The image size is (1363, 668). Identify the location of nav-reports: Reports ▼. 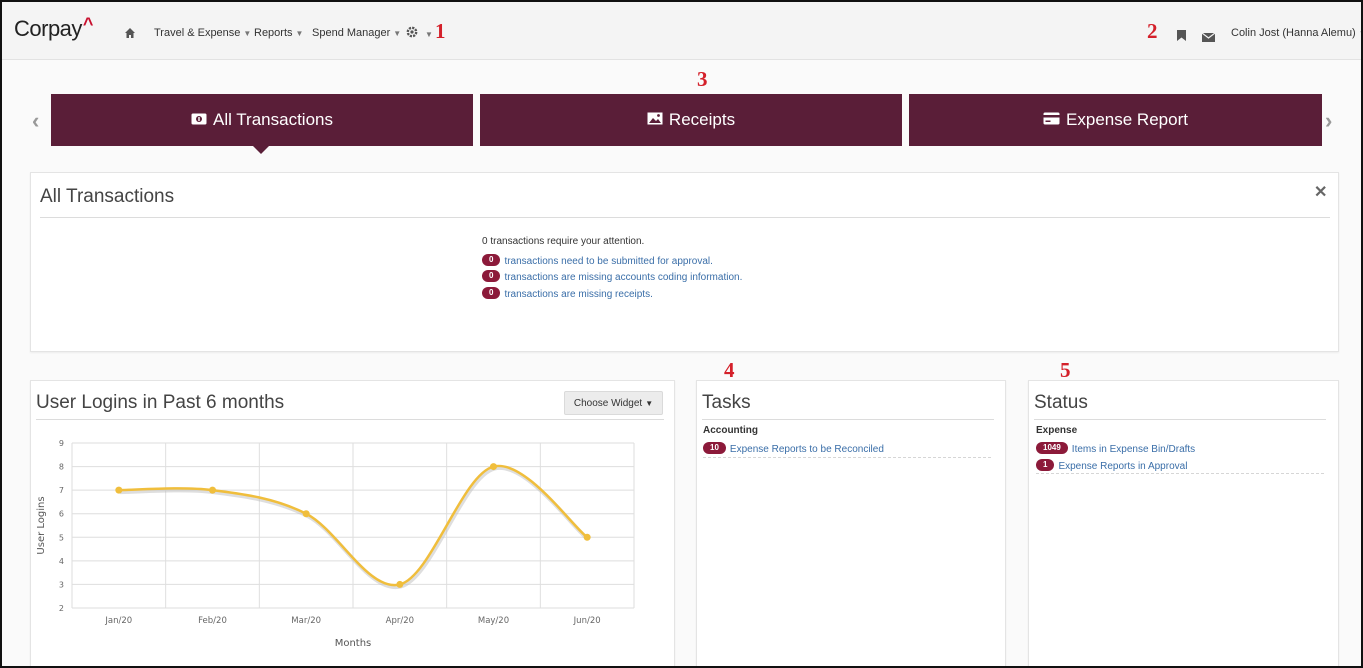
(278, 33).